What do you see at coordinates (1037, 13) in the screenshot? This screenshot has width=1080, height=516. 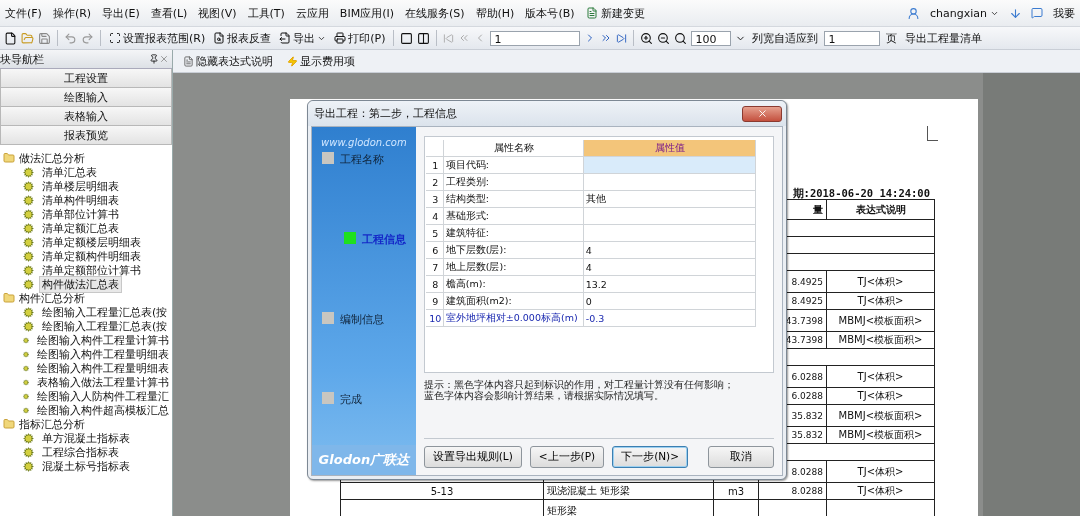 I see `message-icon` at bounding box center [1037, 13].